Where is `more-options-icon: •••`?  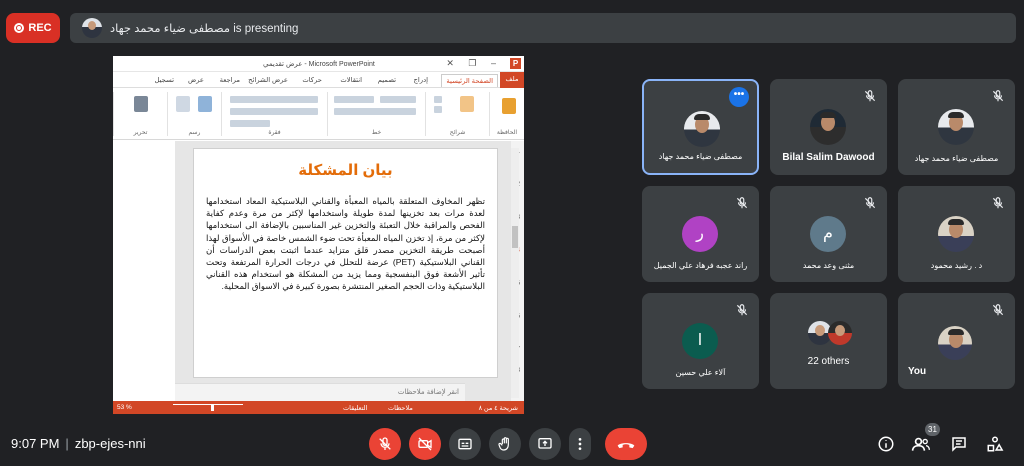 more-options-icon: ••• is located at coordinates (739, 97).